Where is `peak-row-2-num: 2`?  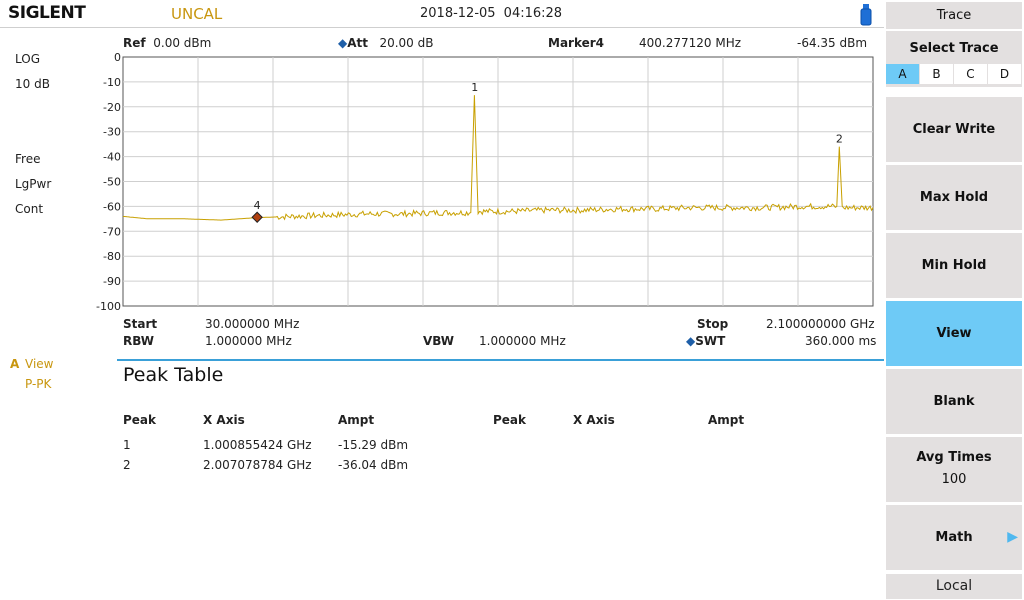
peak-row-2-num: 2 is located at coordinates (127, 465).